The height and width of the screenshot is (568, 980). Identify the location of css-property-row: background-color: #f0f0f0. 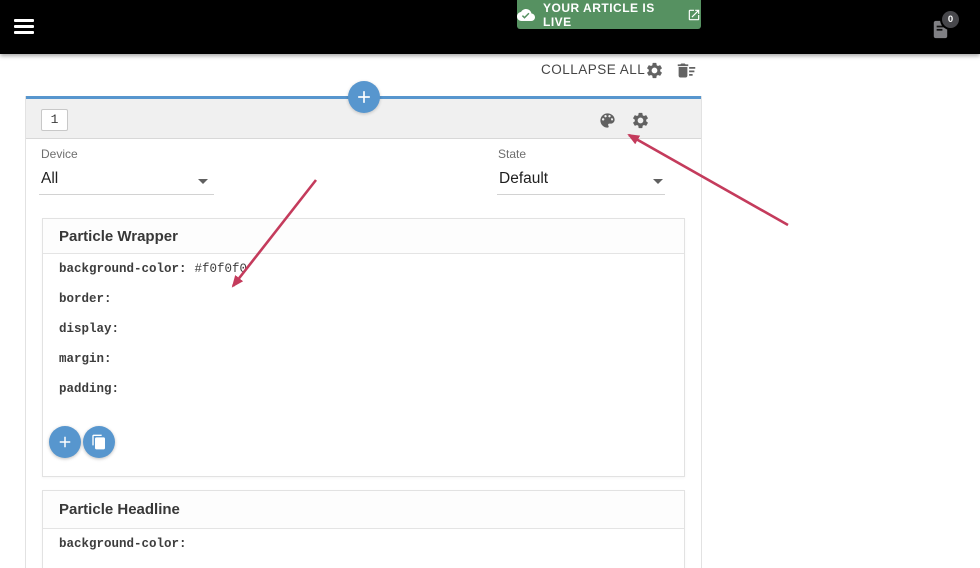
(363, 269).